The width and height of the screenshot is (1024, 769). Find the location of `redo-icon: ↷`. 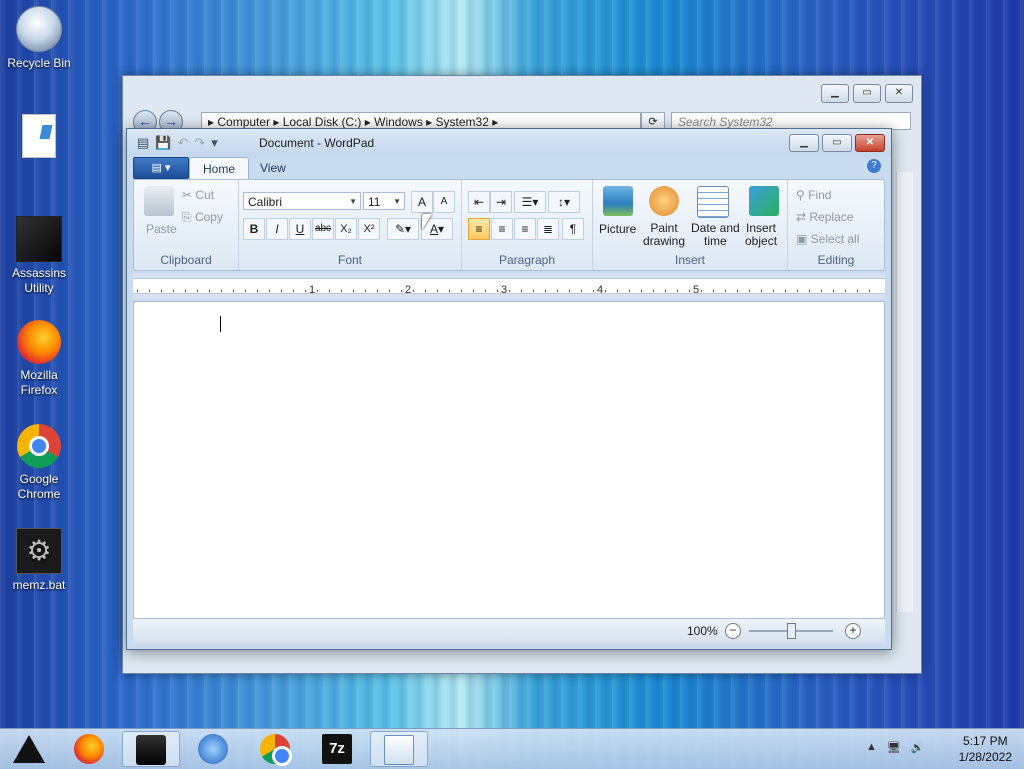

redo-icon: ↷ is located at coordinates (199, 143).